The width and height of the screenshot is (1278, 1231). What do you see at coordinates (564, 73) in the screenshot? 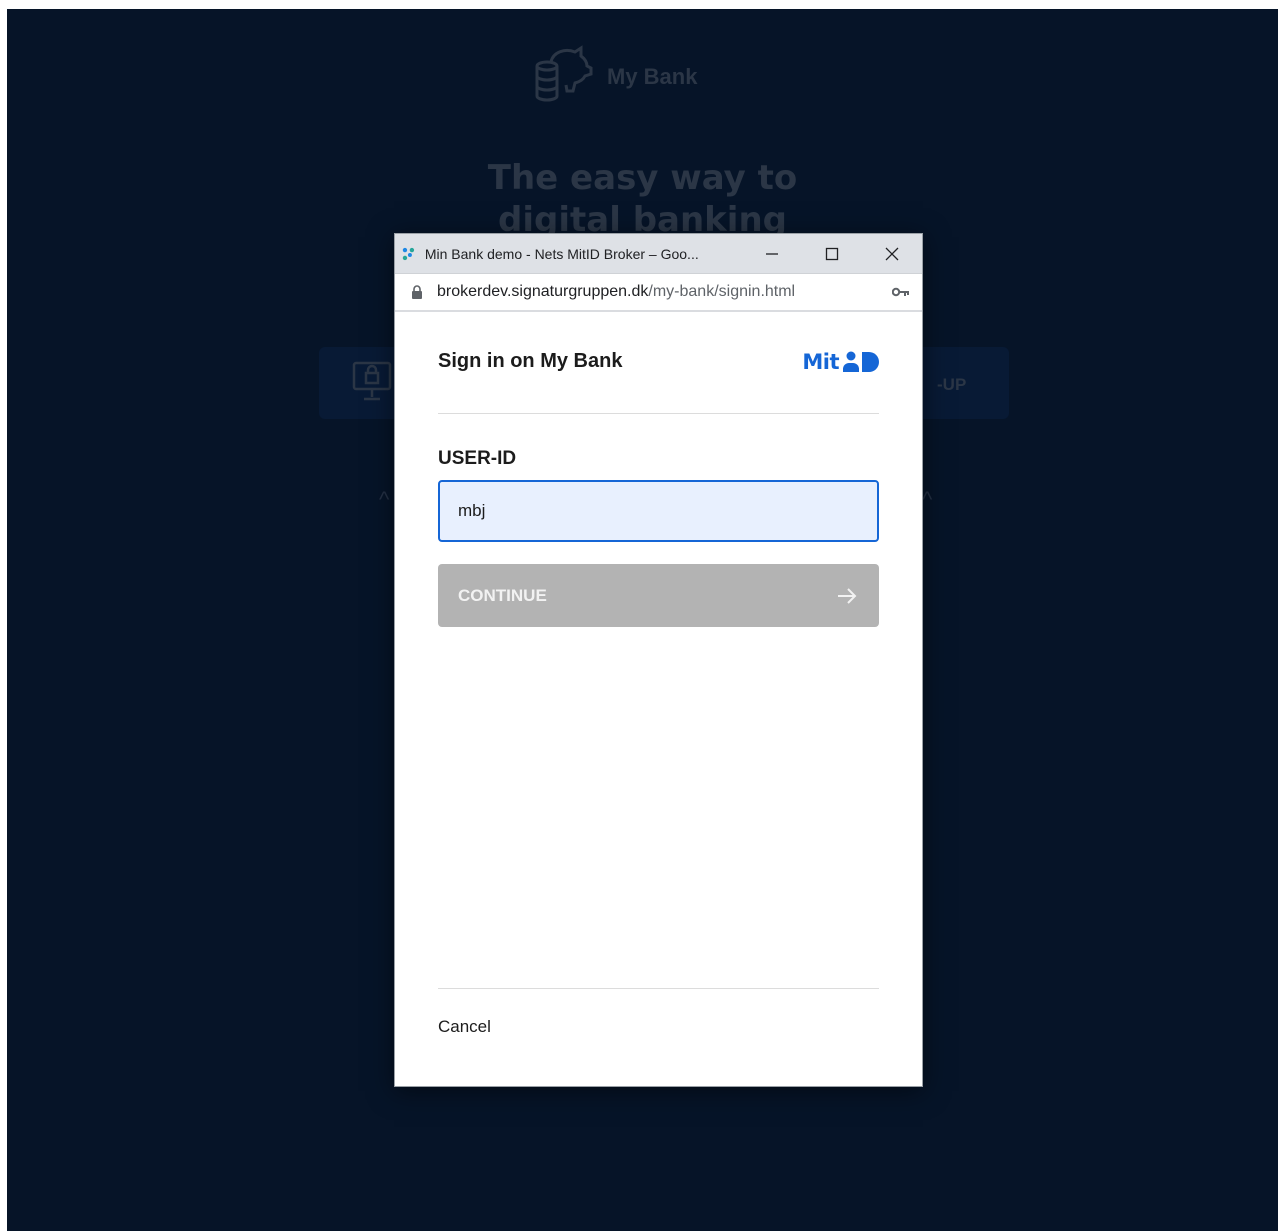
I see `piggy-bank-icon` at bounding box center [564, 73].